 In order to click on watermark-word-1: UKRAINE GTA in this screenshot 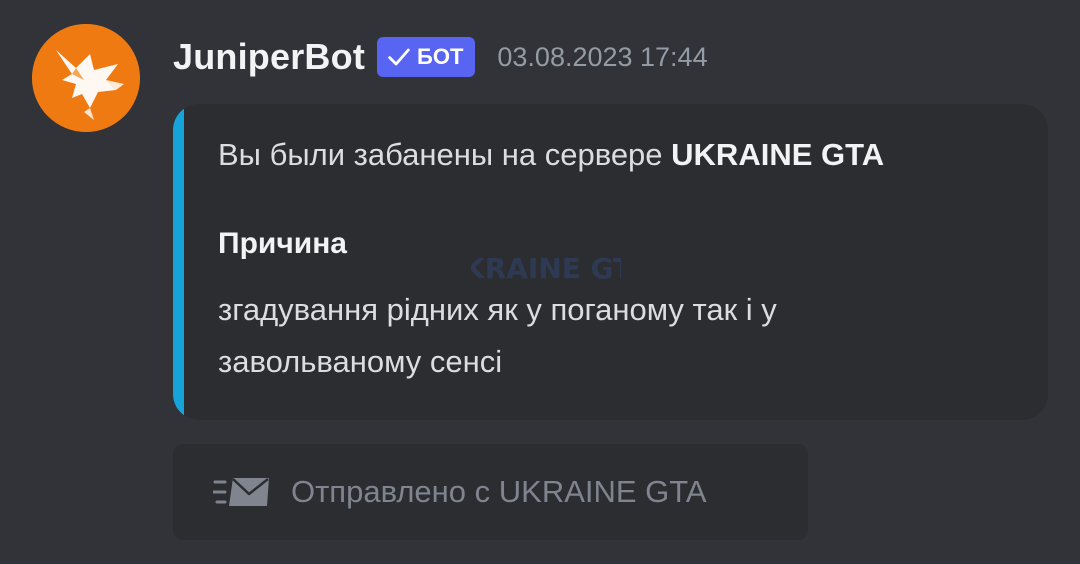, I will do `click(546, 268)`.